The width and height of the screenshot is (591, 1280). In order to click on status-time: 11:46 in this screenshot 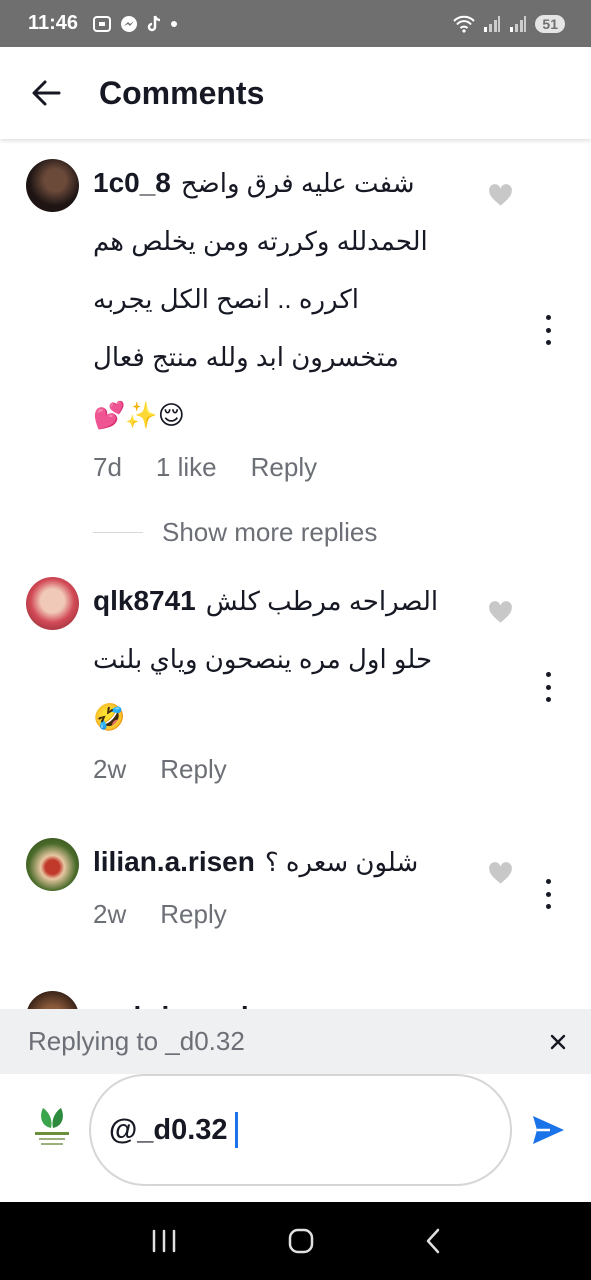, I will do `click(53, 23)`.